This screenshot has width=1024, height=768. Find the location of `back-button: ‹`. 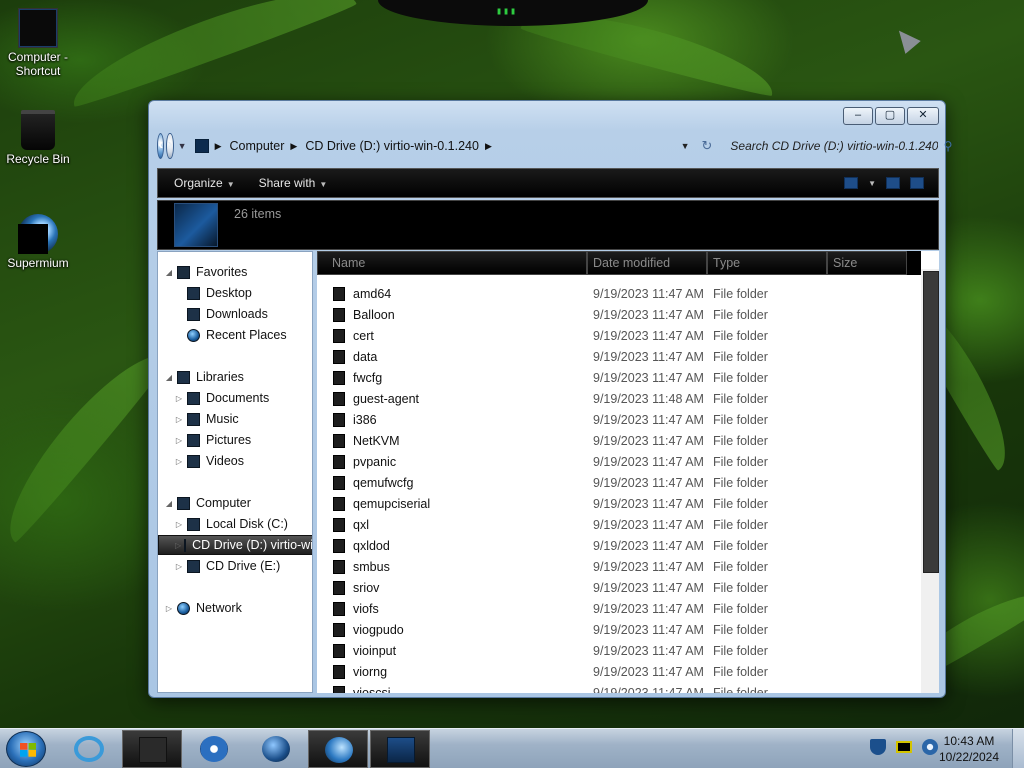

back-button: ‹ is located at coordinates (161, 146).